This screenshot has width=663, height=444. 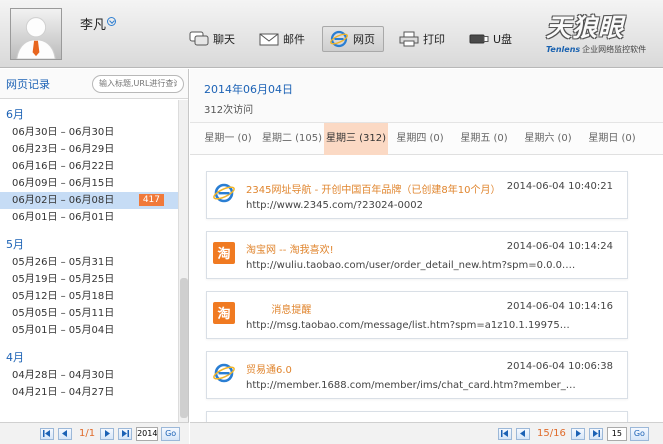 I want to click on page-input, so click(x=616, y=433).